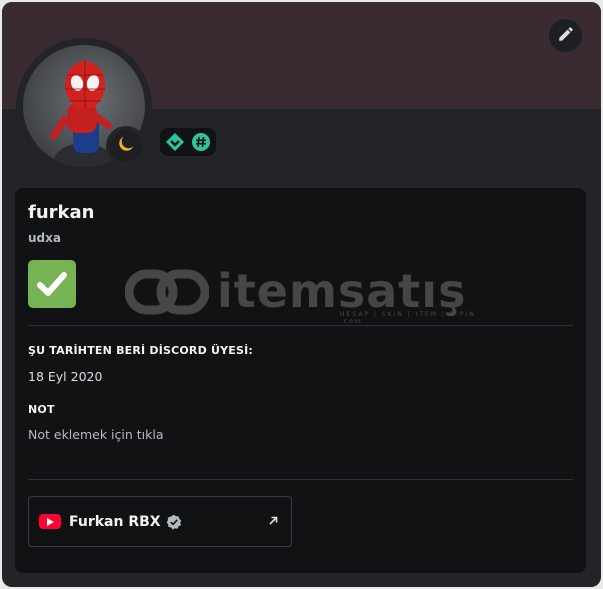  What do you see at coordinates (188, 142) in the screenshot?
I see `badge-list` at bounding box center [188, 142].